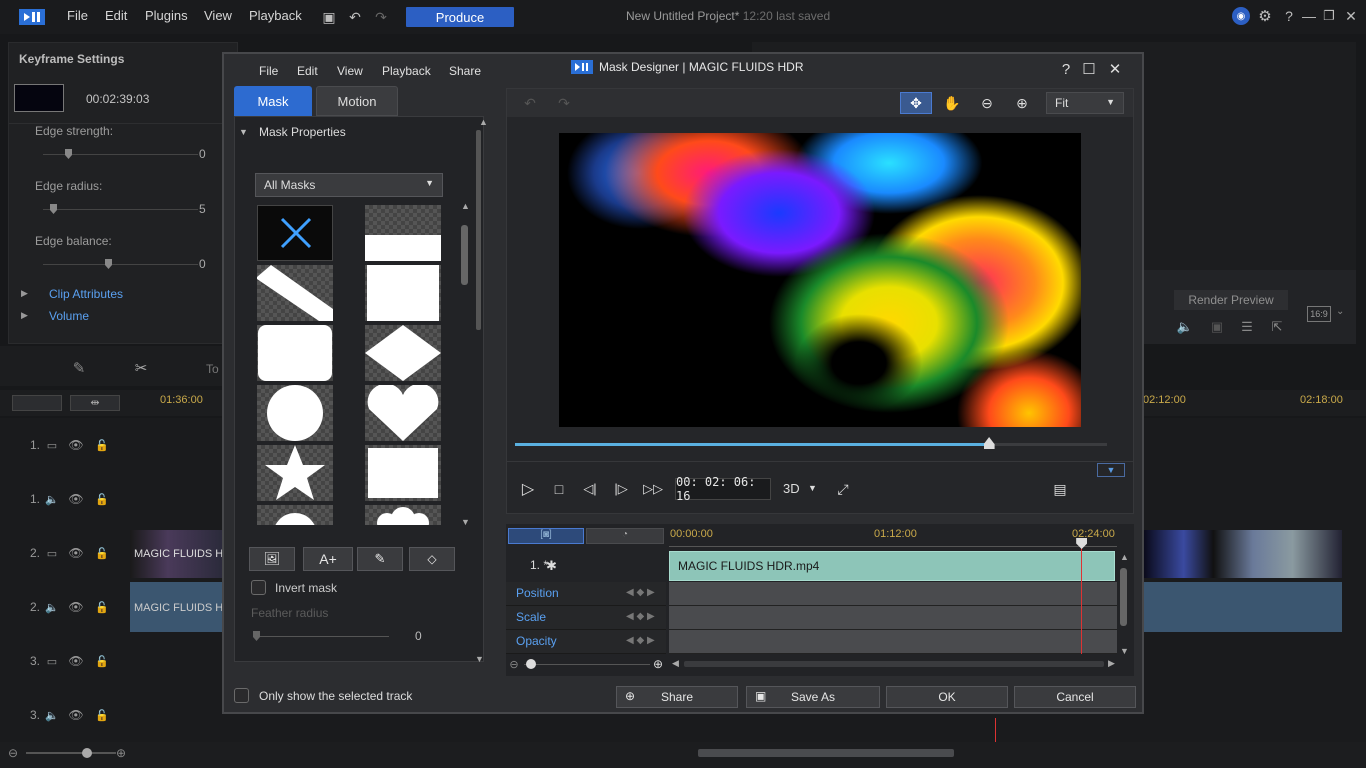 Image resolution: width=1366 pixels, height=768 pixels. I want to click on shape-tool-button: ◇, so click(432, 559).